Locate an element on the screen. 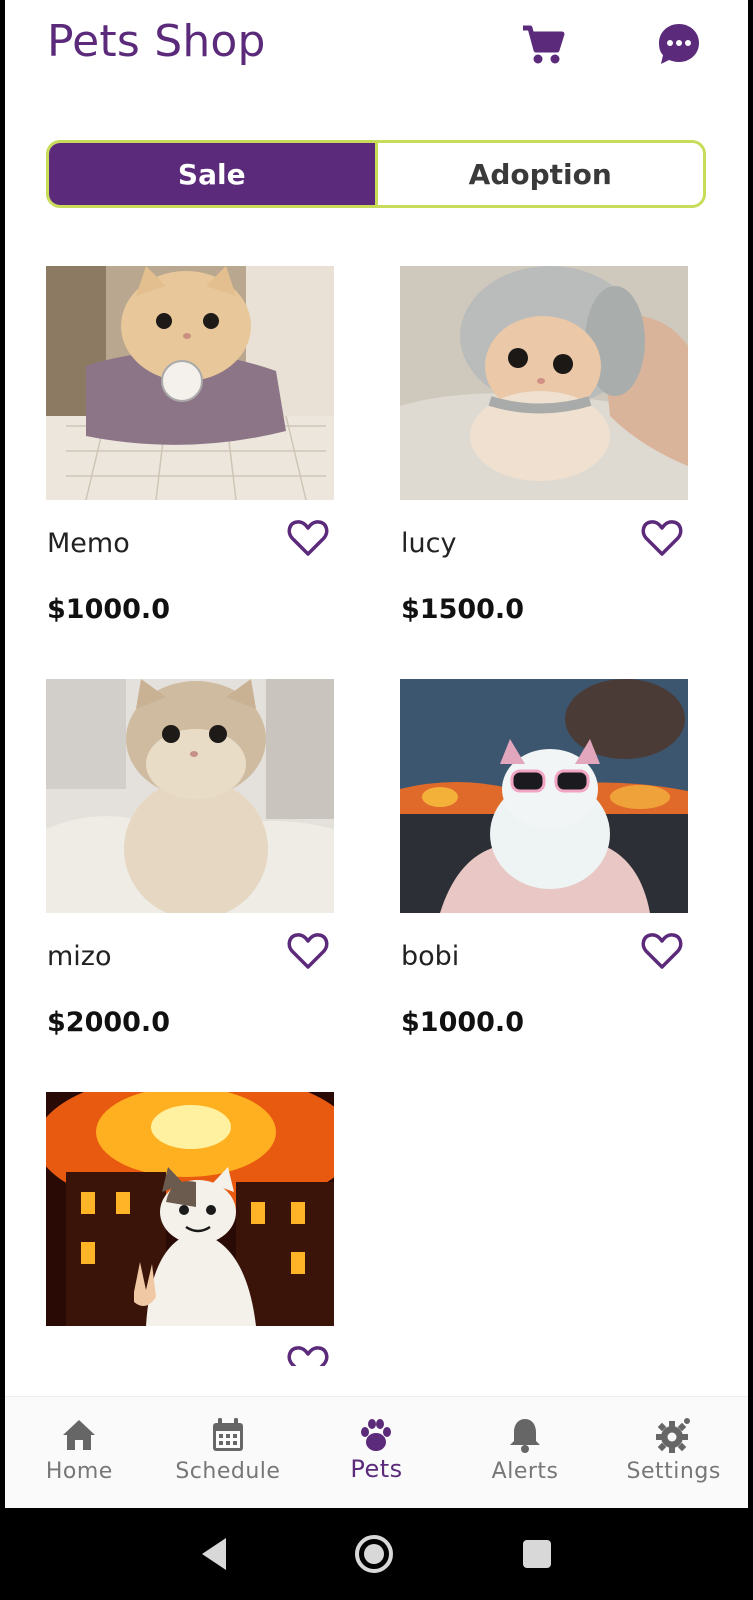 The image size is (753, 1600). tab-sale: Sale is located at coordinates (213, 174).